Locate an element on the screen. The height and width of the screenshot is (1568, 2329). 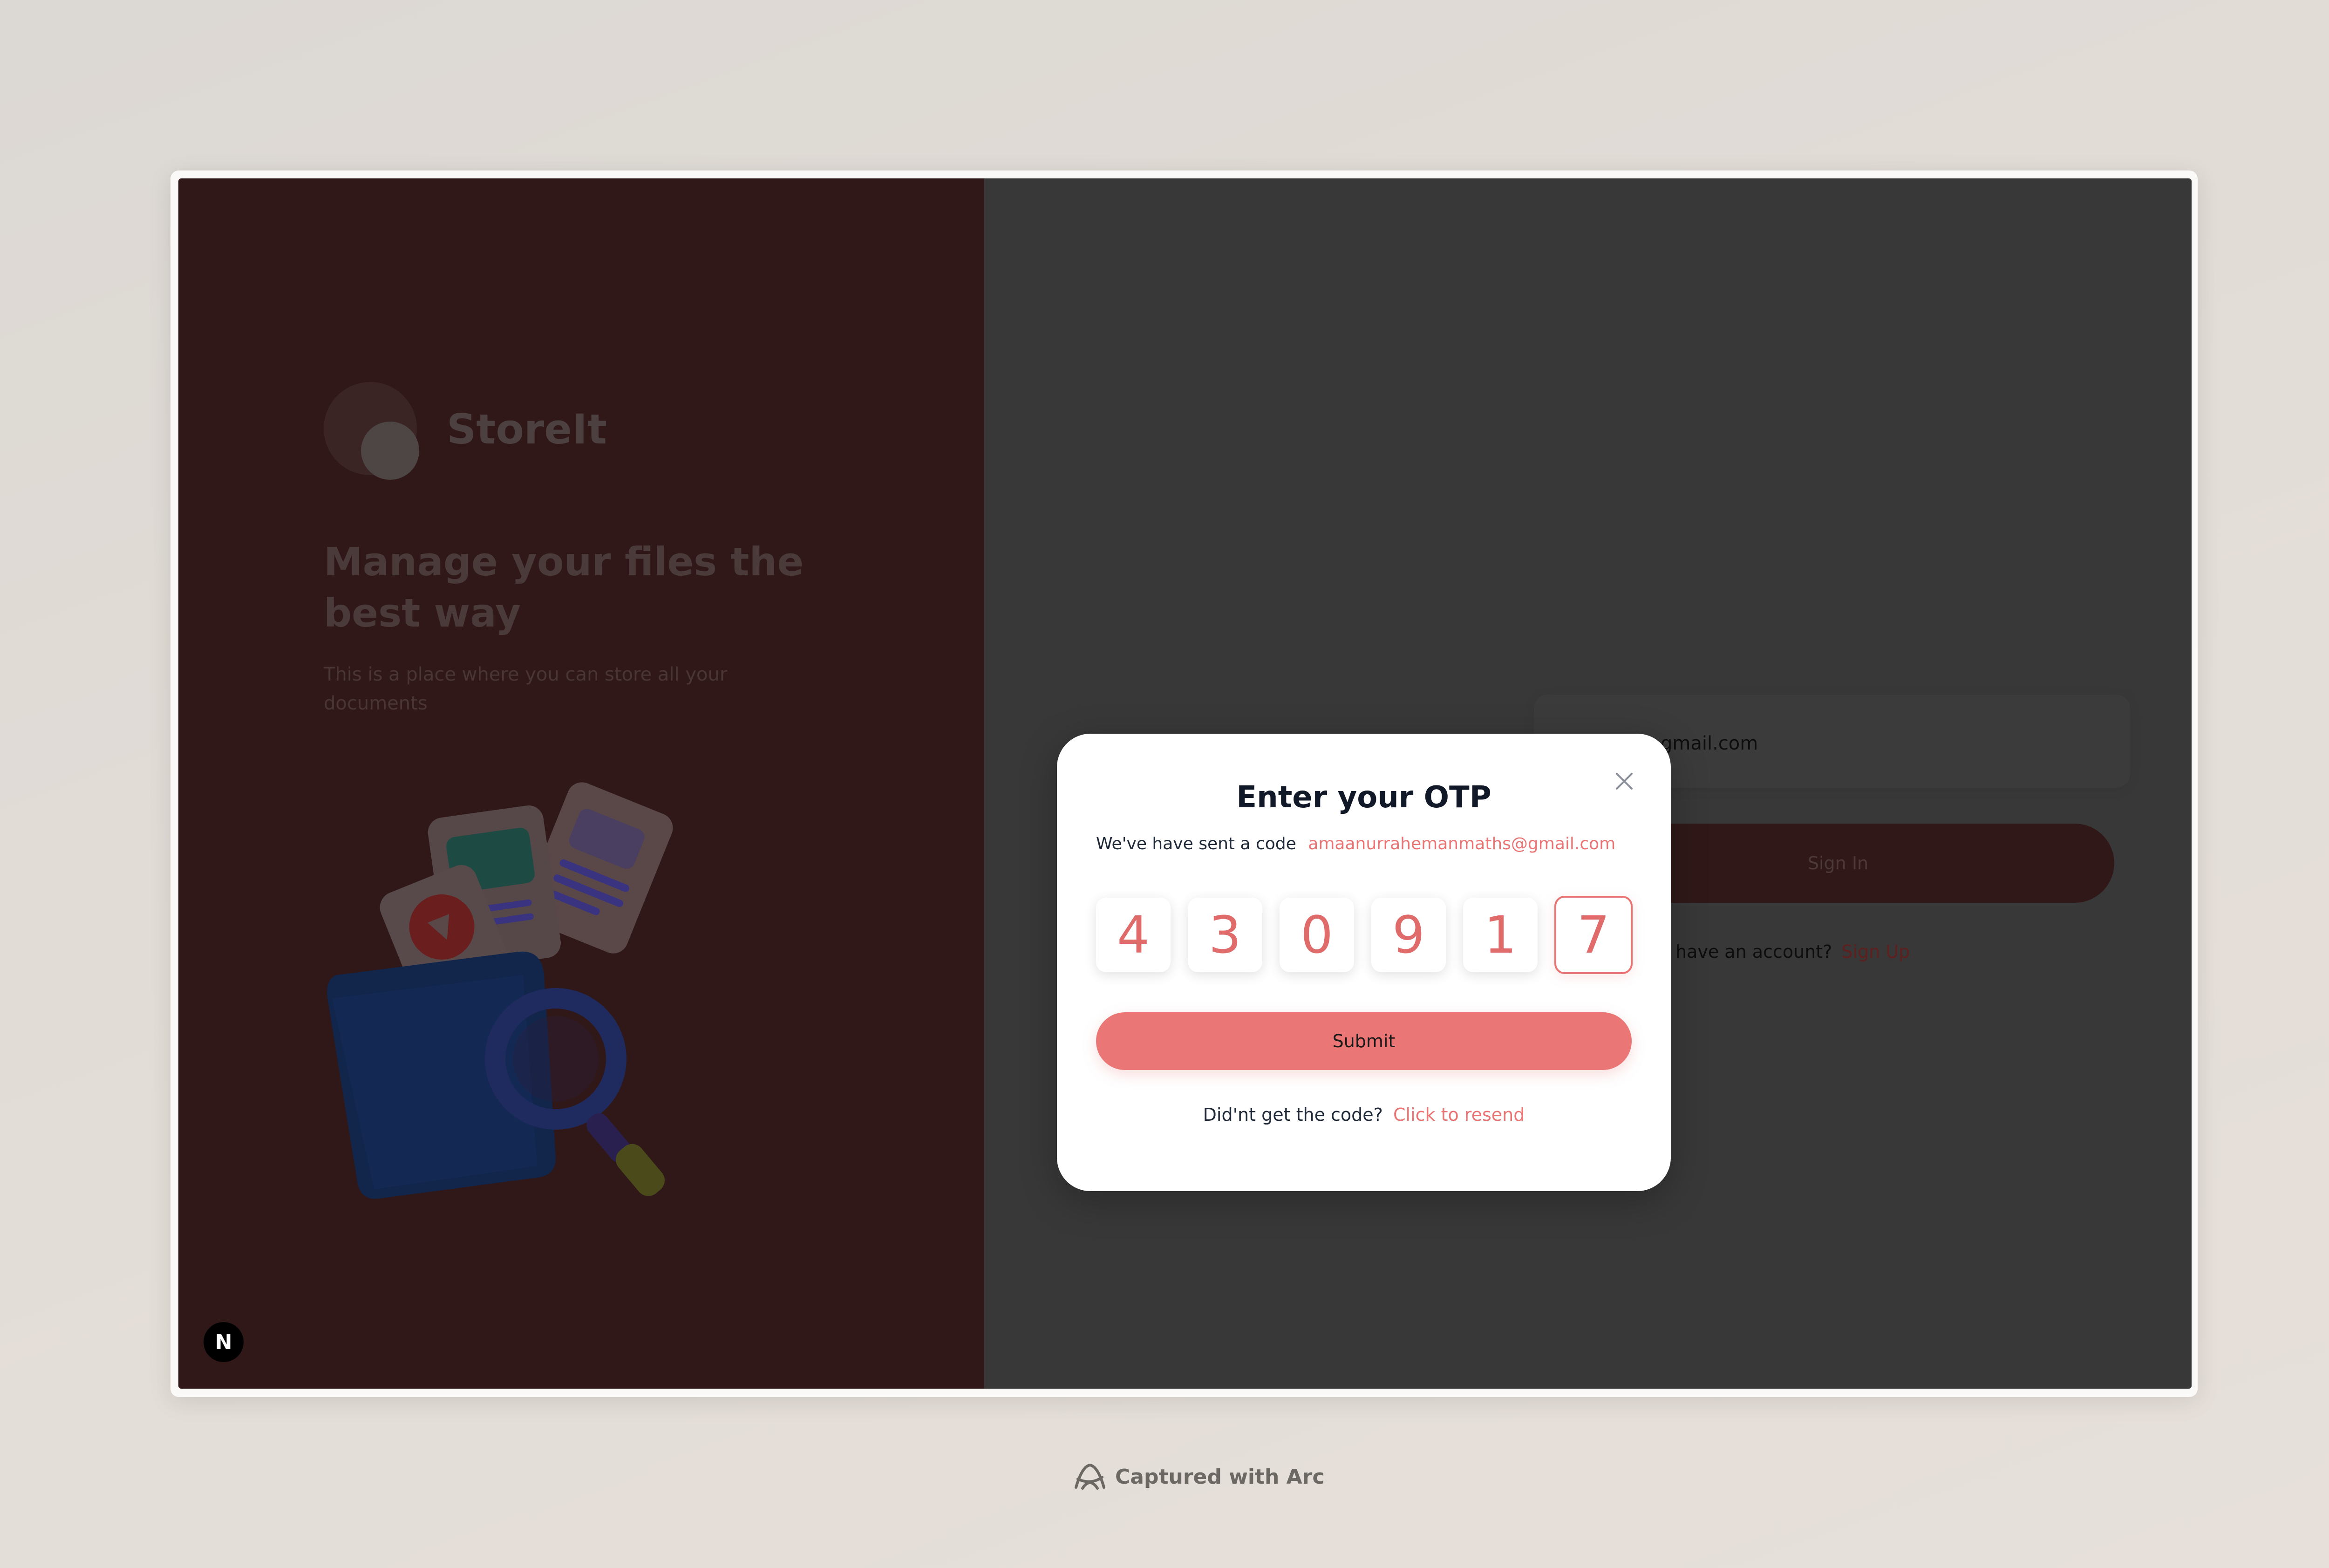
storeit-logo: StoreIt is located at coordinates (473, 435).